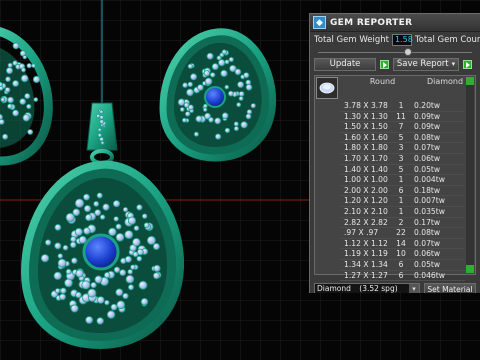 The width and height of the screenshot is (480, 360). I want to click on table-row: 1.12 X 1.12 14 0.07tw, so click(402, 244).